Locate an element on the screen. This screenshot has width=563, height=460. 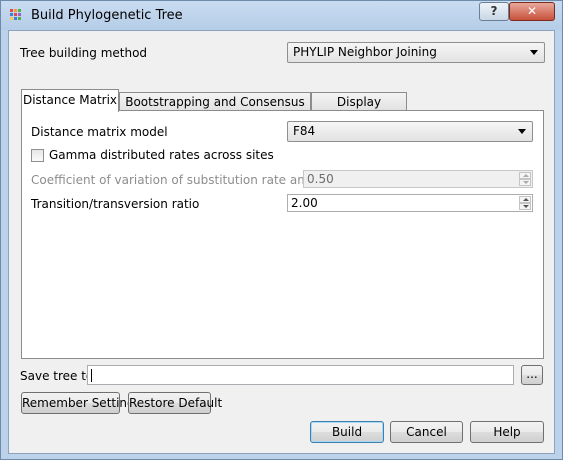
distance-model-label: Distance matrix model is located at coordinates (99, 132).